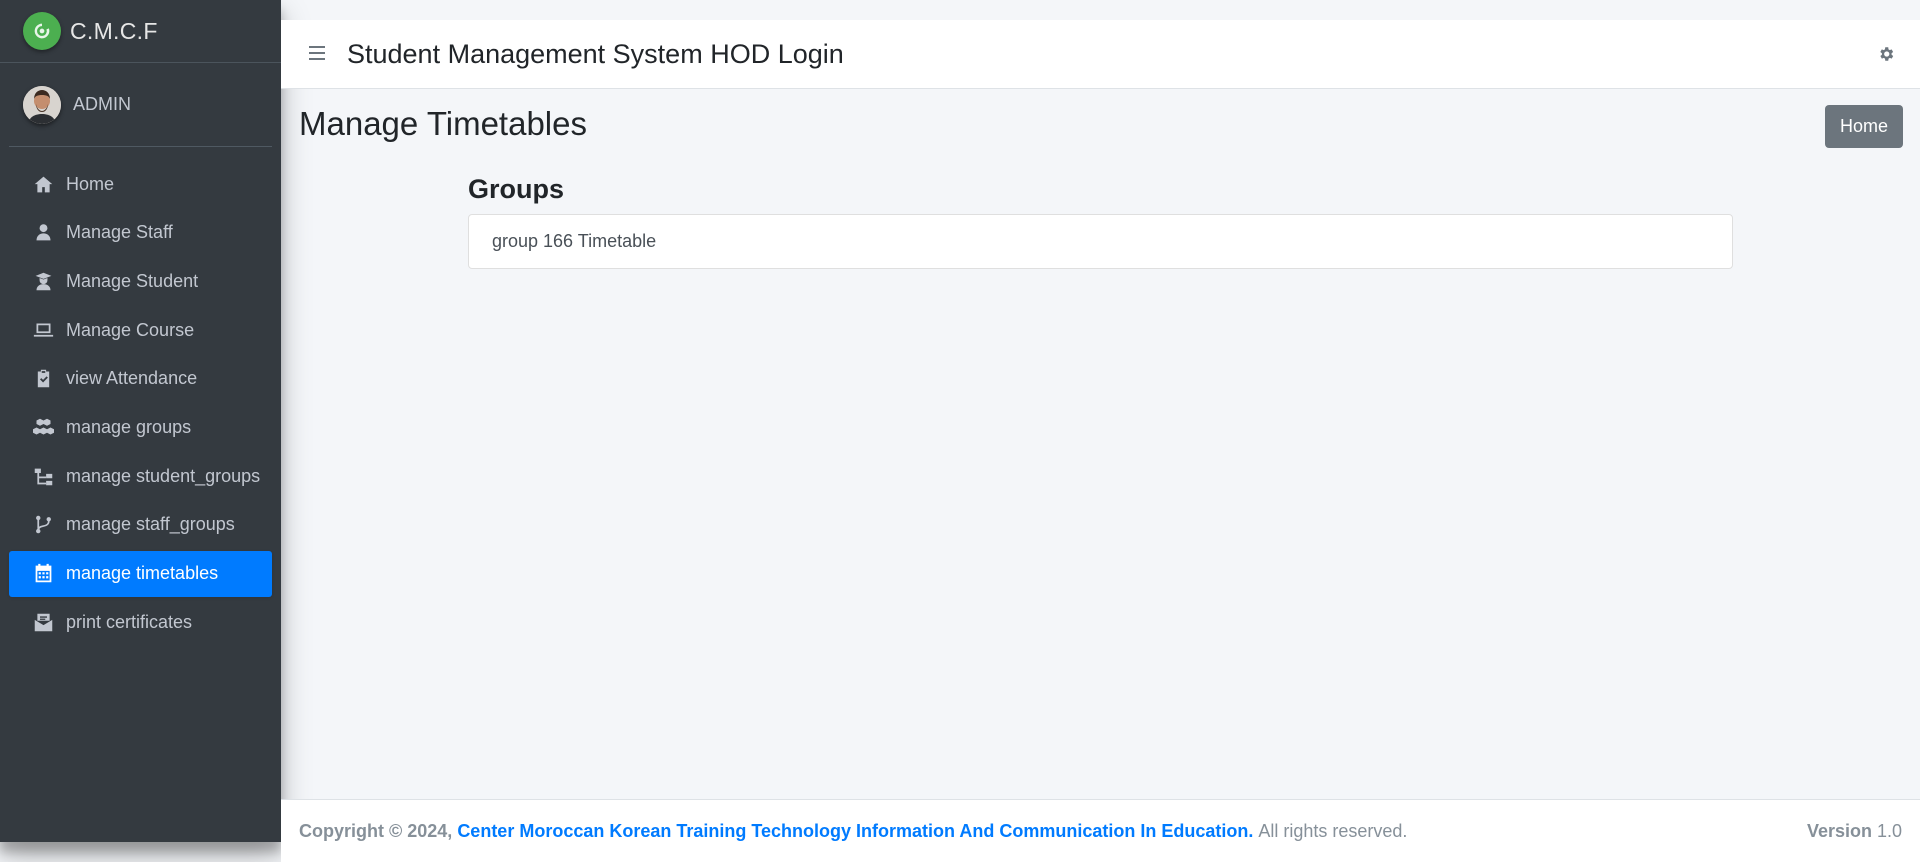 The width and height of the screenshot is (1920, 862). What do you see at coordinates (43, 574) in the screenshot?
I see `calendar-icon` at bounding box center [43, 574].